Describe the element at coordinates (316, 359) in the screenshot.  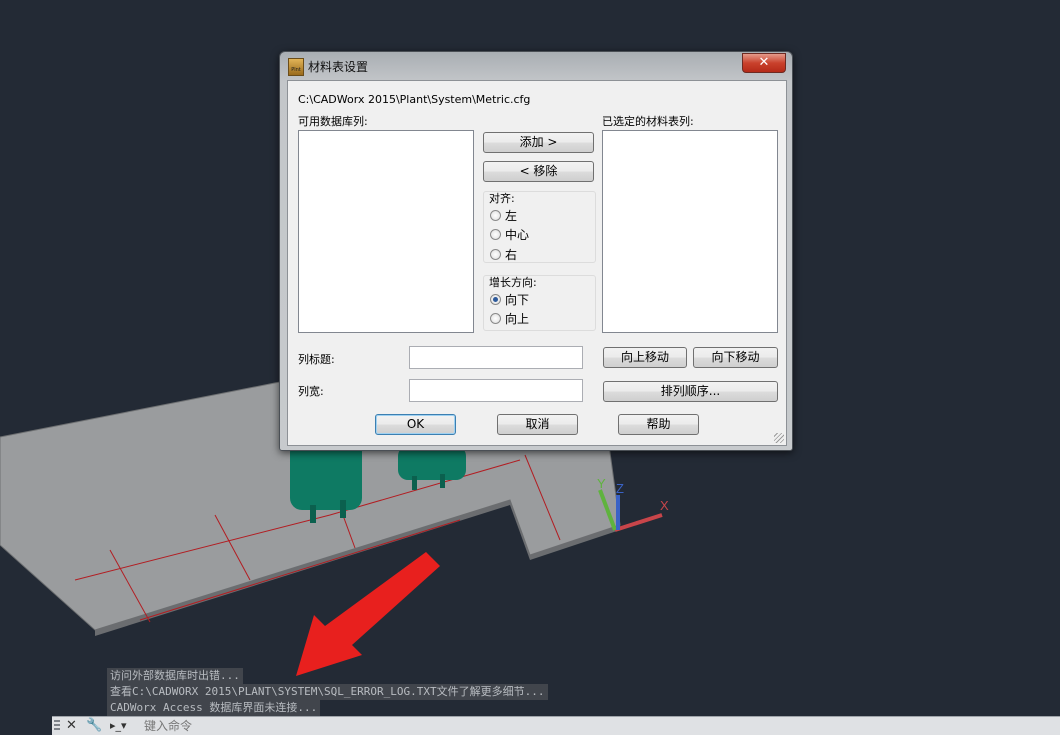
I see `column-title-label: 列标题:` at that location.